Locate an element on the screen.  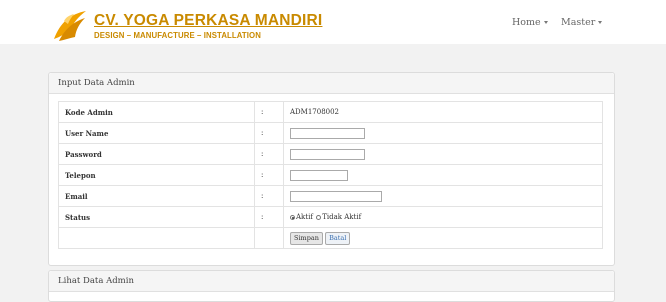
simpan-button: Simpan is located at coordinates (306, 238).